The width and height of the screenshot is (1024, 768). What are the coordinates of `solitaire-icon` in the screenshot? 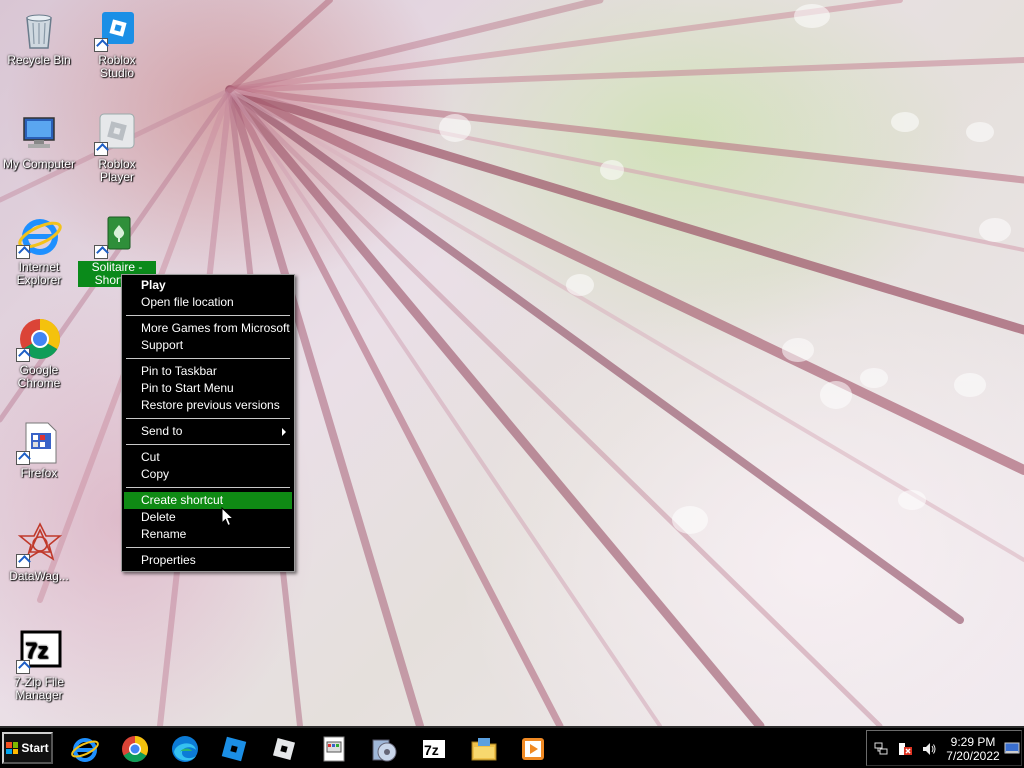 It's located at (117, 236).